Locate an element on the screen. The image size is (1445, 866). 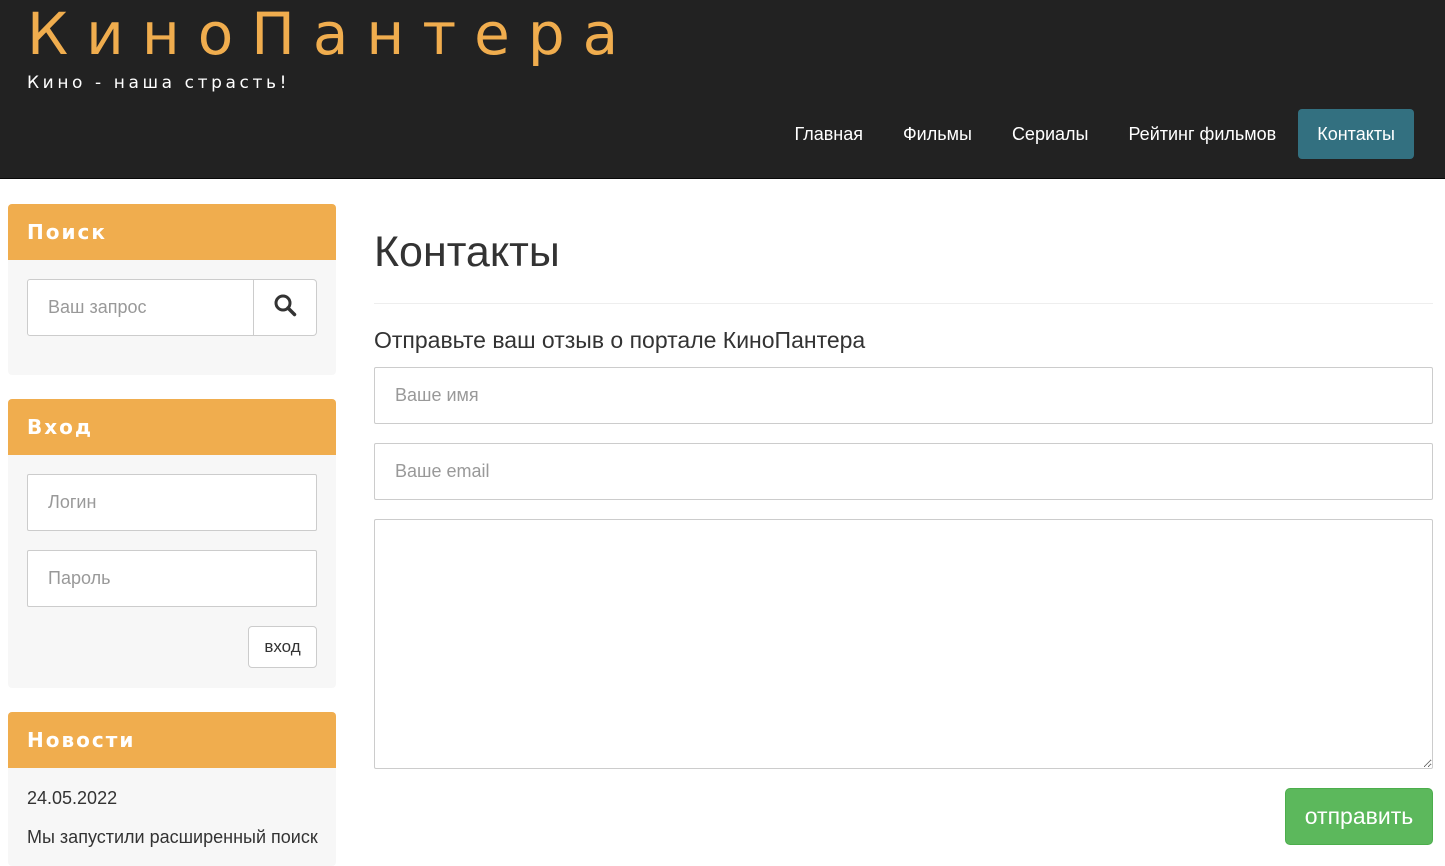
news-date: 24.05.2022 is located at coordinates (72, 798).